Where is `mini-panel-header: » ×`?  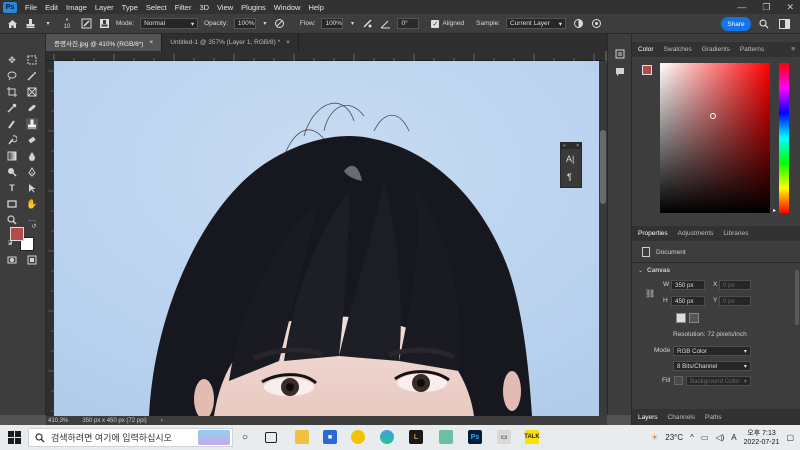
mini-panel-header: » × is located at coordinates (571, 146).